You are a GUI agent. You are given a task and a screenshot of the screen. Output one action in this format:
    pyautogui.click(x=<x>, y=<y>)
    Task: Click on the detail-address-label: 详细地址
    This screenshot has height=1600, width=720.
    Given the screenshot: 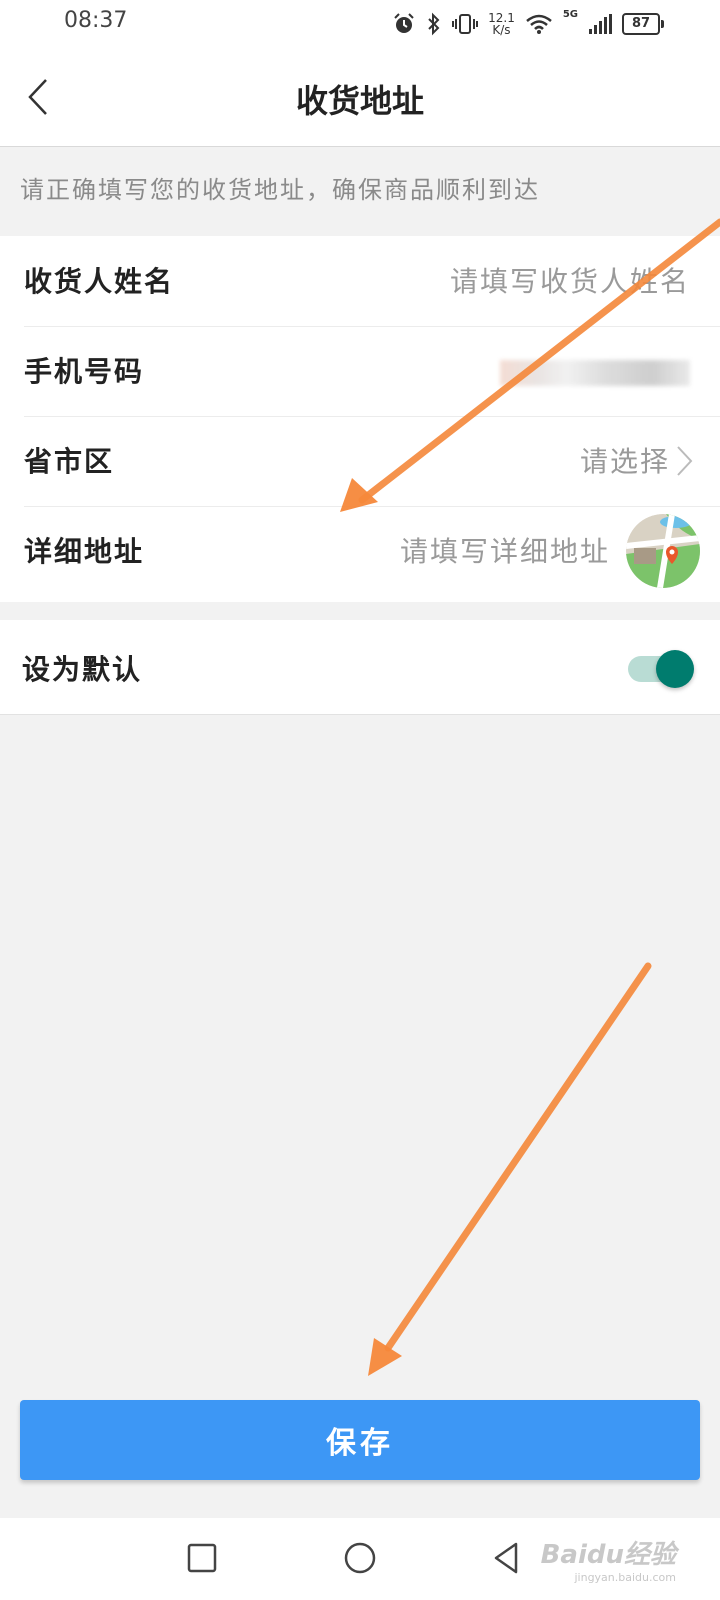 What is the action you would take?
    pyautogui.click(x=84, y=551)
    